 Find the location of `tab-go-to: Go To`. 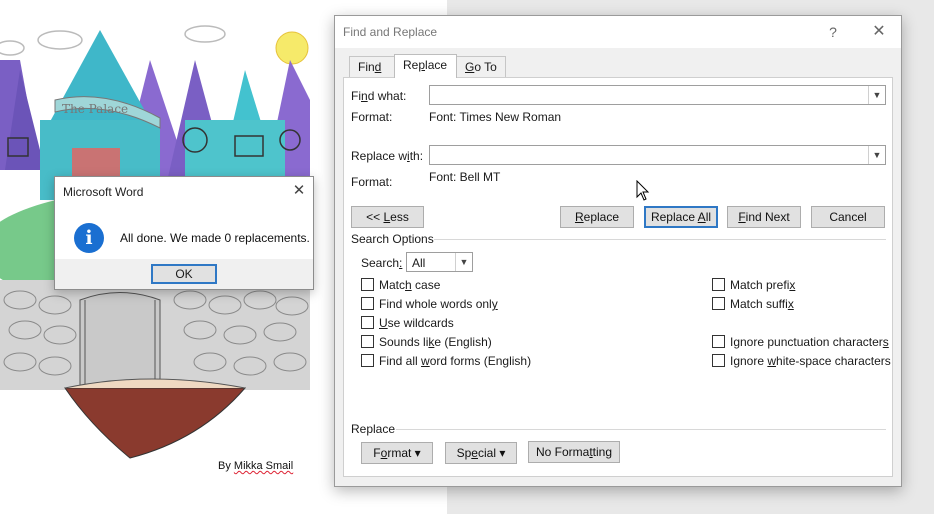

tab-go-to: Go To is located at coordinates (481, 66).